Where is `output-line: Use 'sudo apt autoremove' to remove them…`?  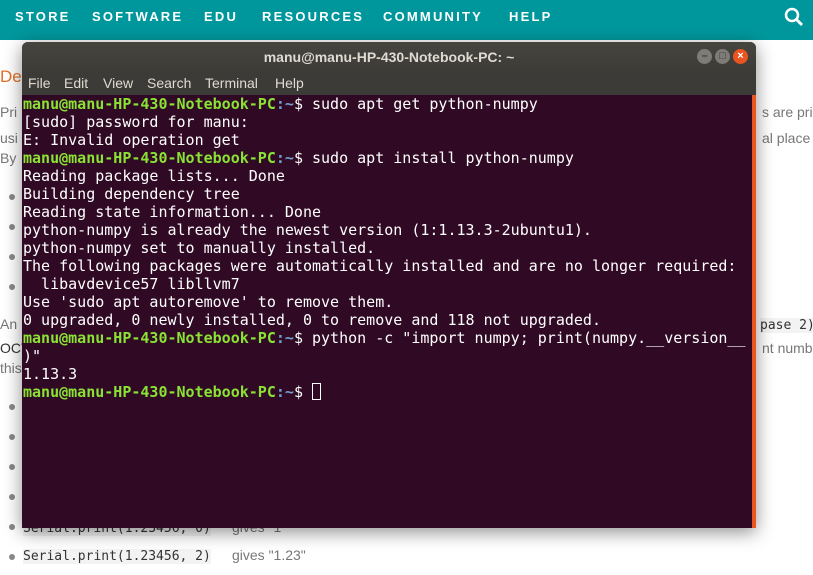
output-line: Use 'sudo apt autoremove' to remove them… is located at coordinates (208, 302).